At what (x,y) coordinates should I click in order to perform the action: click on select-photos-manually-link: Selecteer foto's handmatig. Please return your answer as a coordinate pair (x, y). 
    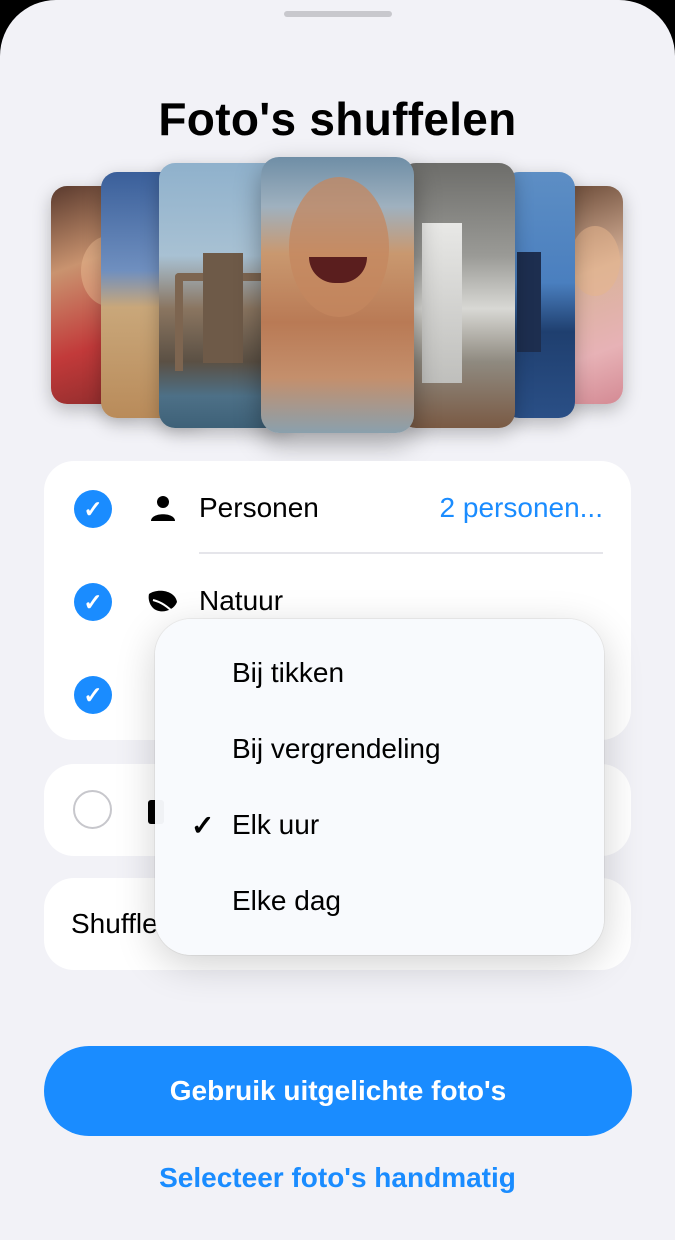
    Looking at the image, I should click on (337, 1178).